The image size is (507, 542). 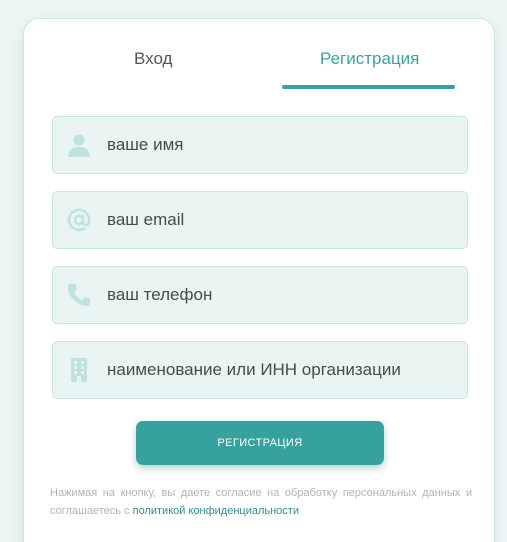 What do you see at coordinates (79, 370) in the screenshot?
I see `building-icon` at bounding box center [79, 370].